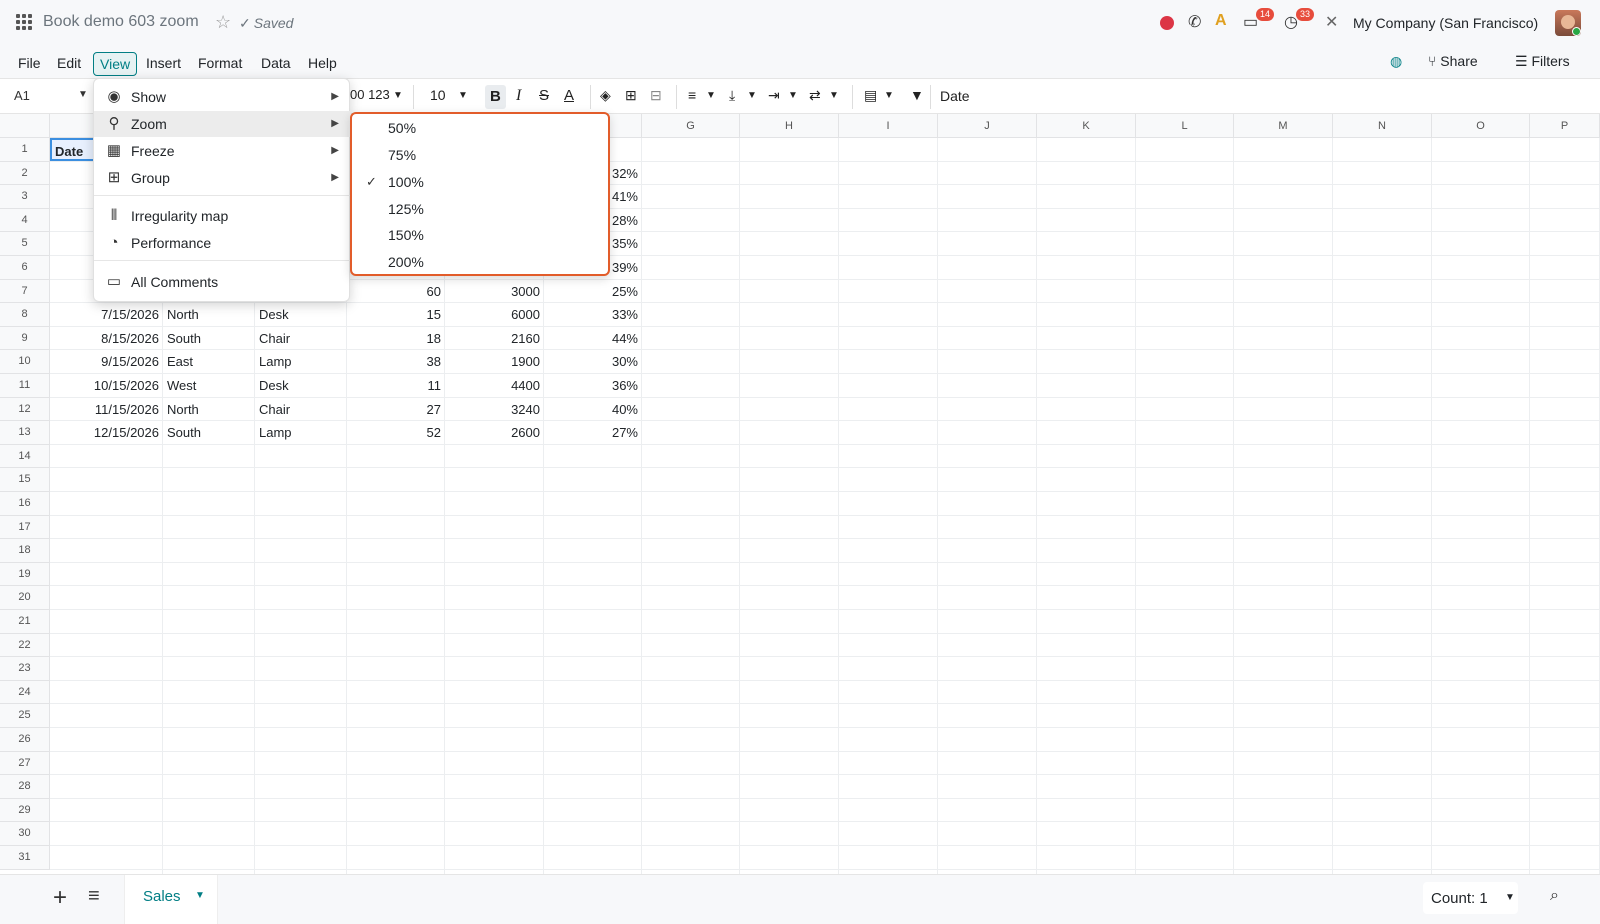  What do you see at coordinates (631, 95) in the screenshot?
I see `borders-icon: ⊞` at bounding box center [631, 95].